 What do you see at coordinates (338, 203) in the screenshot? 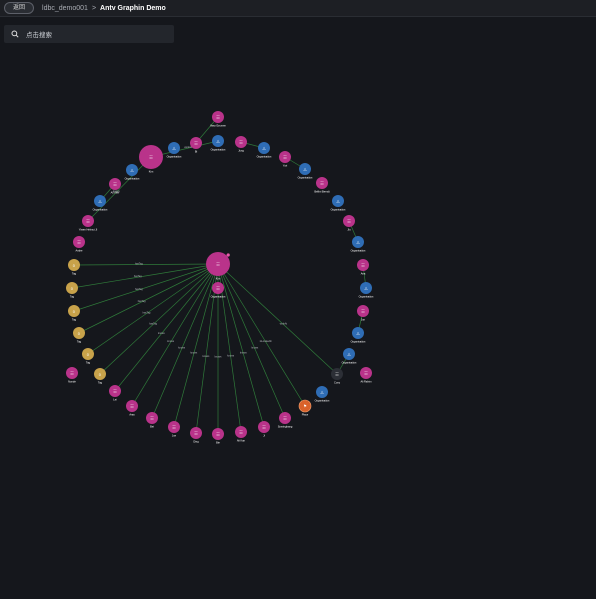
I see `node-o5: △Organisation` at bounding box center [338, 203].